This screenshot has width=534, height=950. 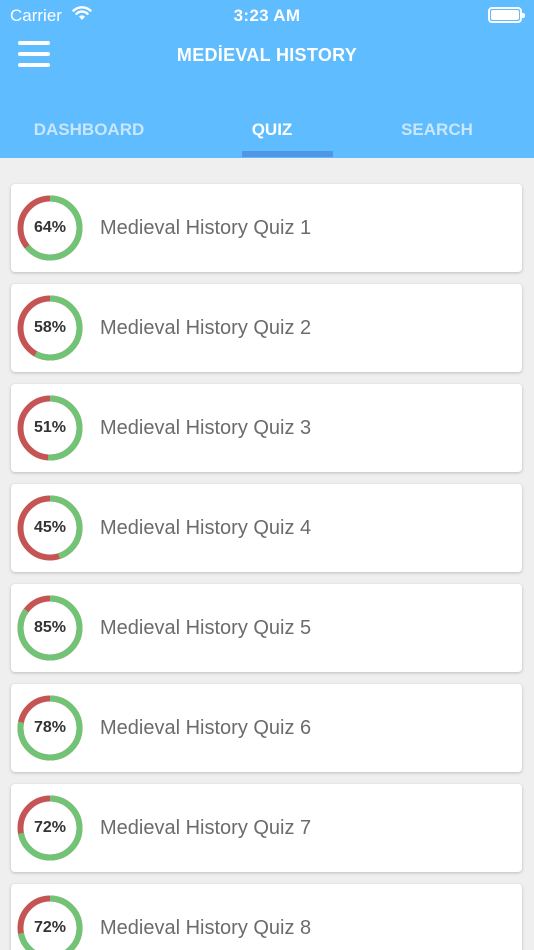 What do you see at coordinates (206, 428) in the screenshot?
I see `quiz-title: Medieval History Quiz 3` at bounding box center [206, 428].